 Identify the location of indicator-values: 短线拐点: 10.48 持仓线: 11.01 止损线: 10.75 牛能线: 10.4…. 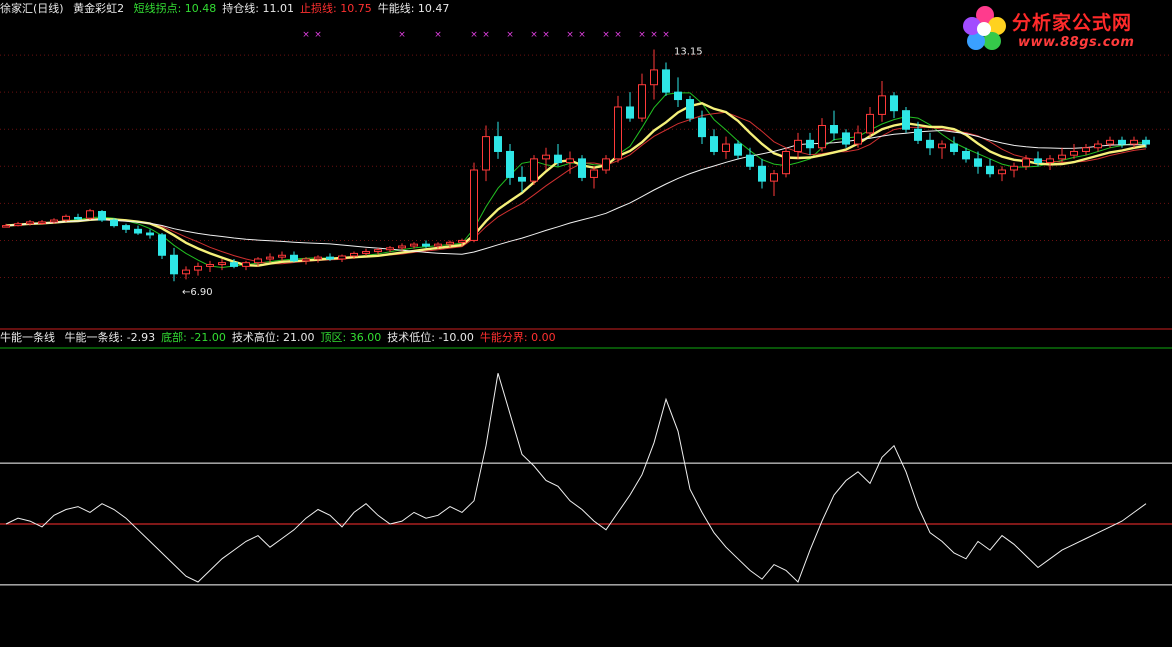
(295, 8).